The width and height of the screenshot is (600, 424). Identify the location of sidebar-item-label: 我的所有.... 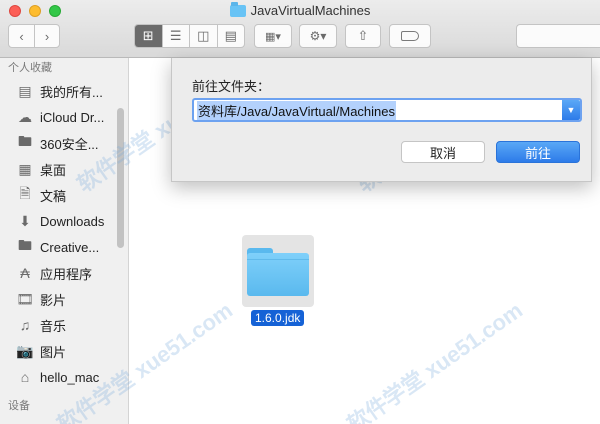
(71, 92).